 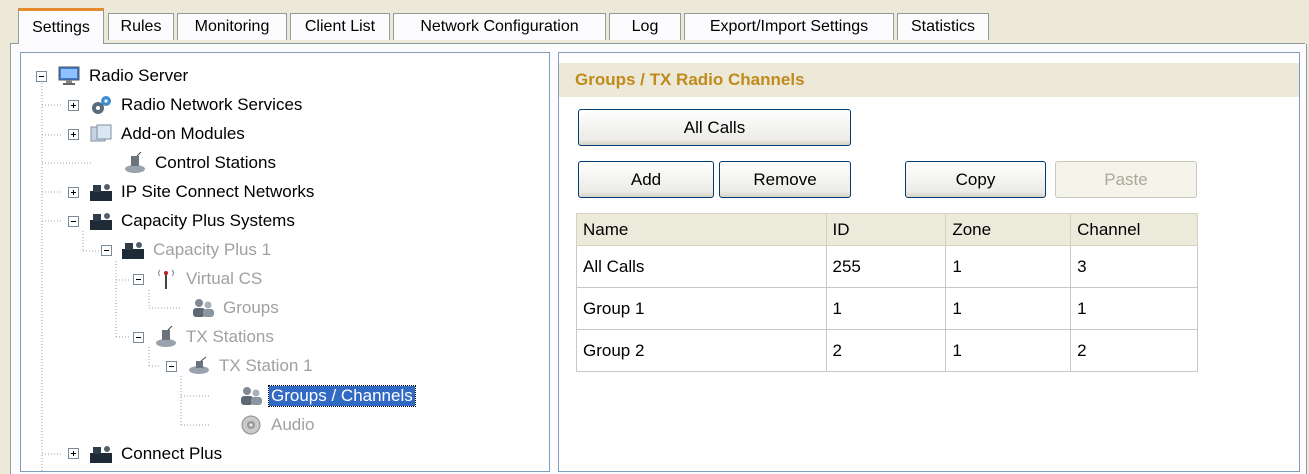 I want to click on remove-button: Remove, so click(x=785, y=179).